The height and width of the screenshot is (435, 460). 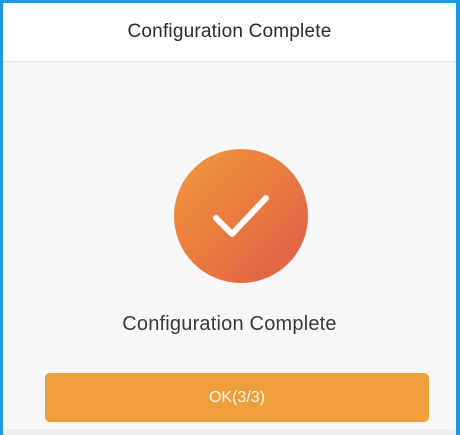 I want to click on success-badge, so click(x=241, y=216).